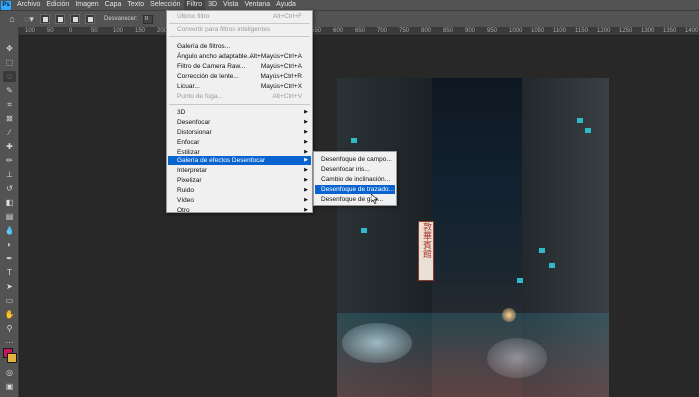  I want to click on hand-tool-icon: ✋, so click(9, 314).